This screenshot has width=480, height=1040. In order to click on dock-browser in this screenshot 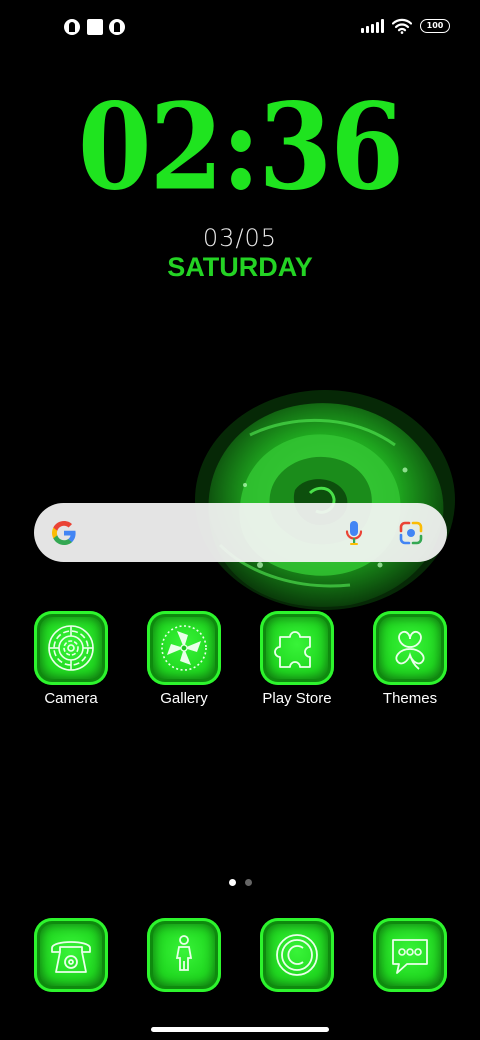, I will do `click(297, 955)`.